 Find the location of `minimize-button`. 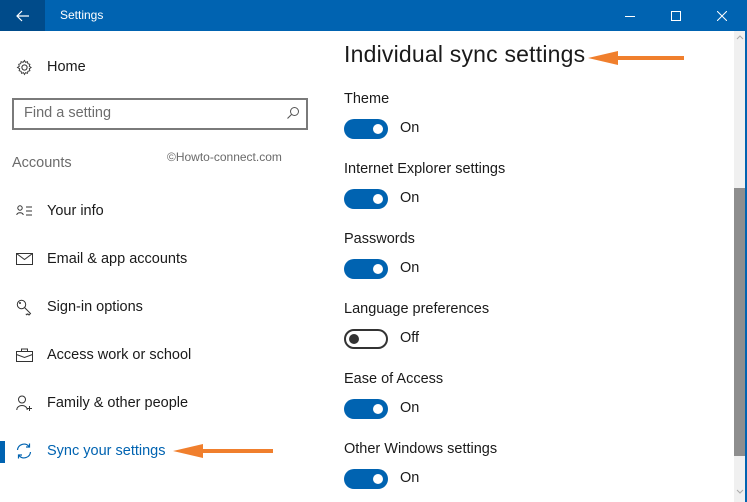

minimize-button is located at coordinates (630, 15).